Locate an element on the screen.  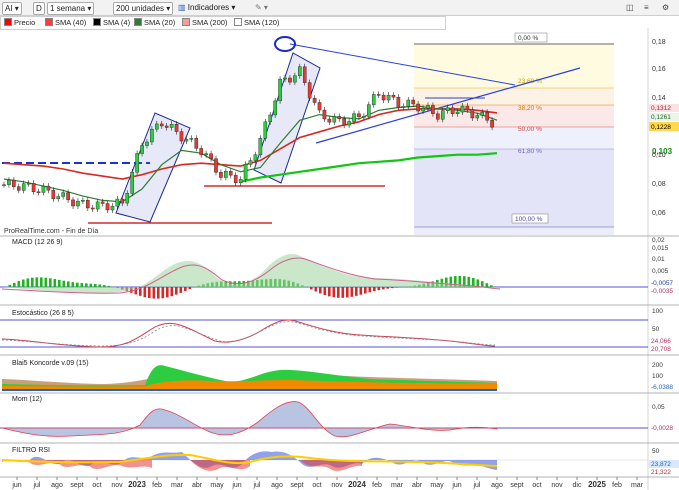
koncorde-tick: 200 is located at coordinates (657, 365).